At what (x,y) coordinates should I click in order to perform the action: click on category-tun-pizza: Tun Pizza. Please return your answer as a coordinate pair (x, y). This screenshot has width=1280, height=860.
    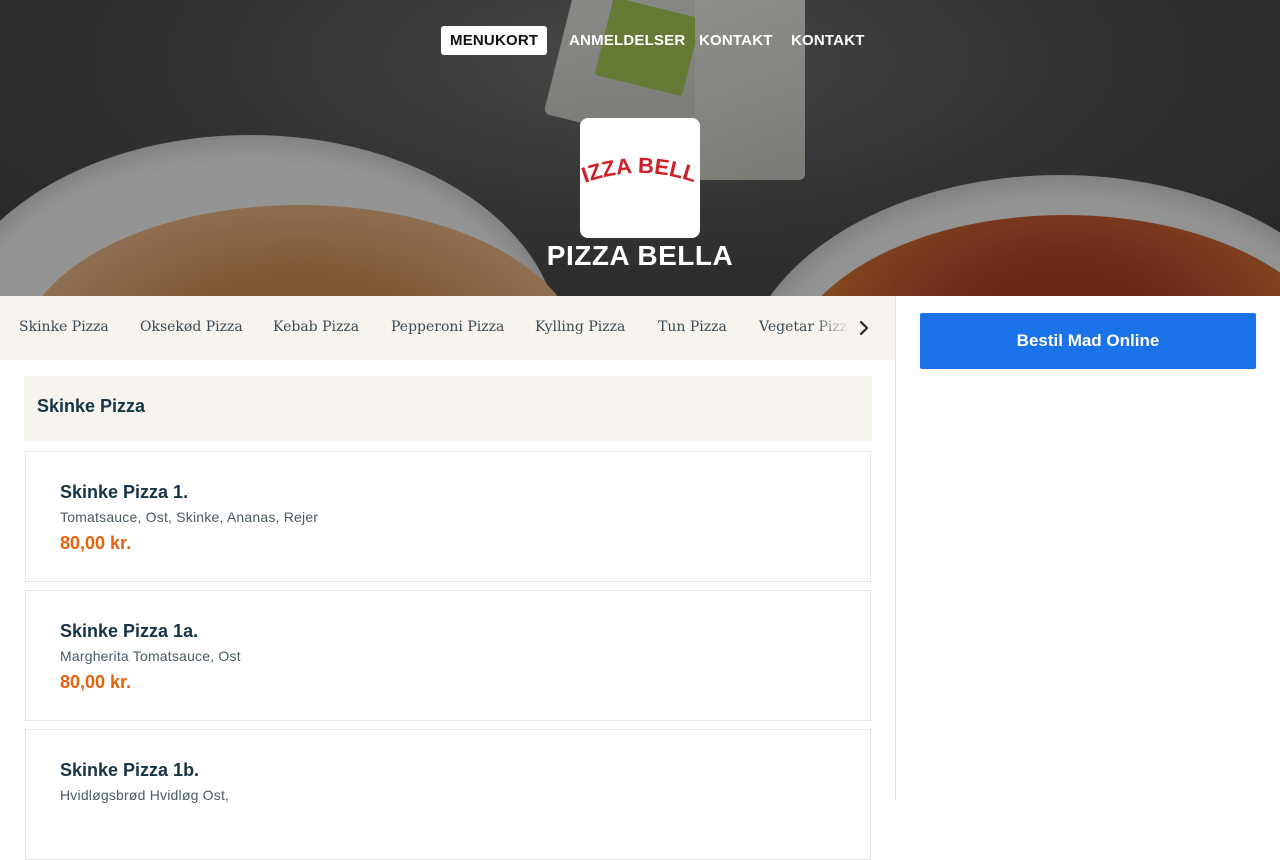
    Looking at the image, I should click on (692, 328).